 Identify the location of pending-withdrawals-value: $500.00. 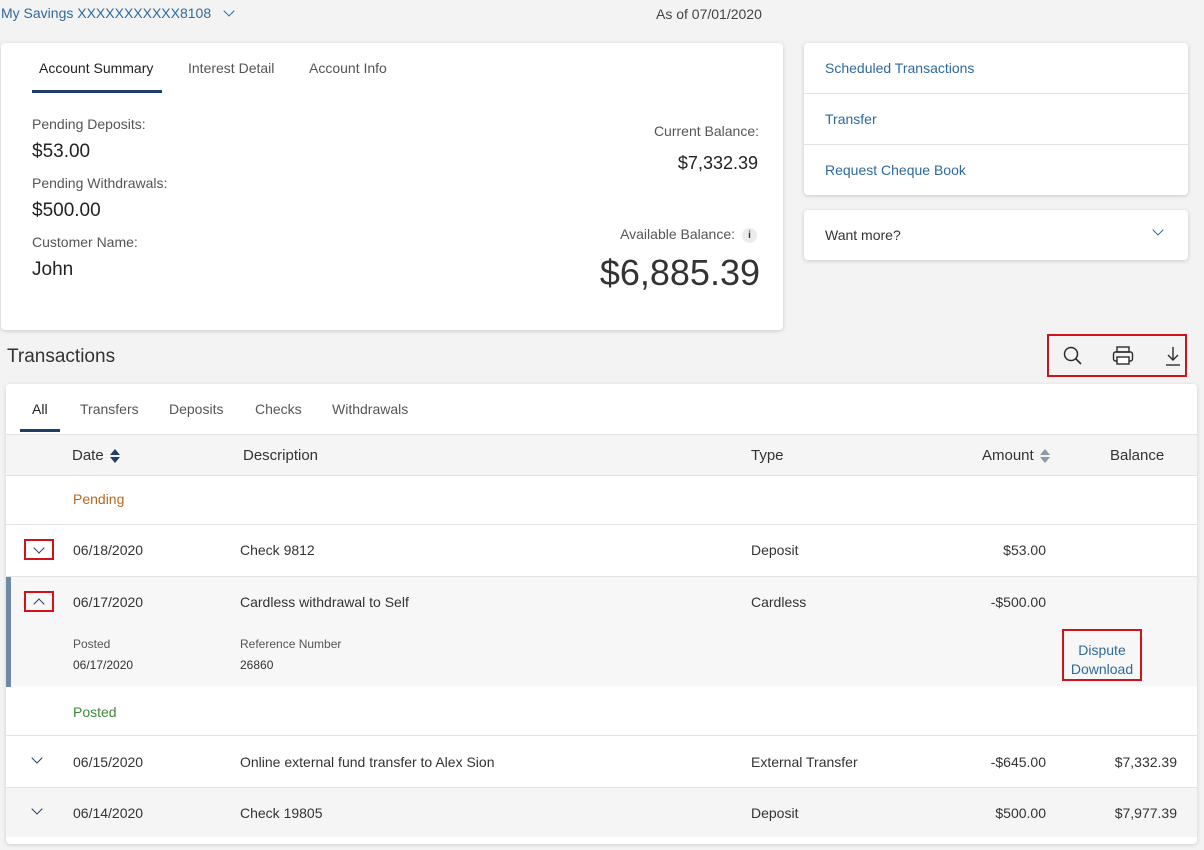
(66, 210).